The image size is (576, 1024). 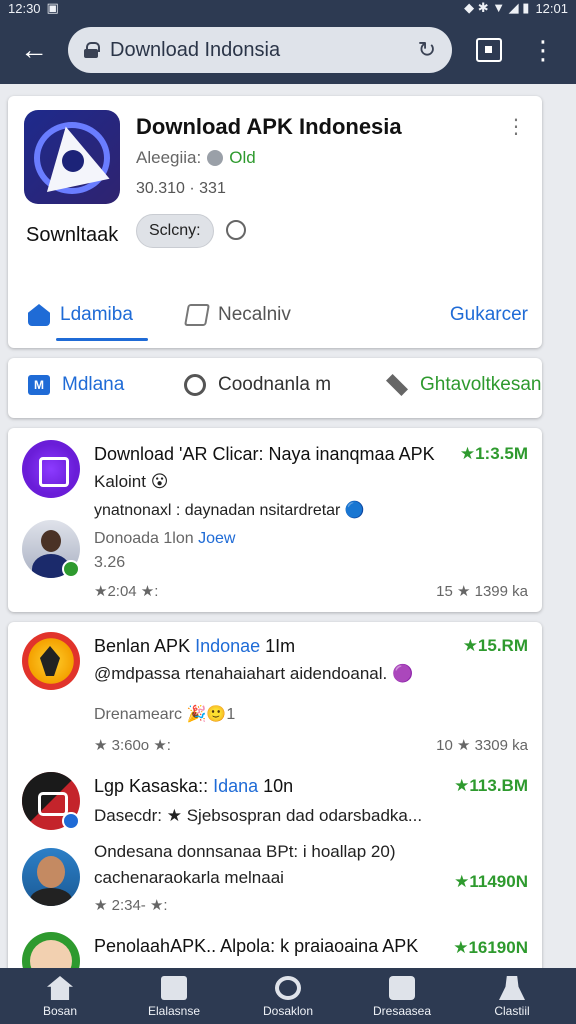 What do you see at coordinates (144, 538) in the screenshot?
I see `item-sub-text: Donoada 1lon` at bounding box center [144, 538].